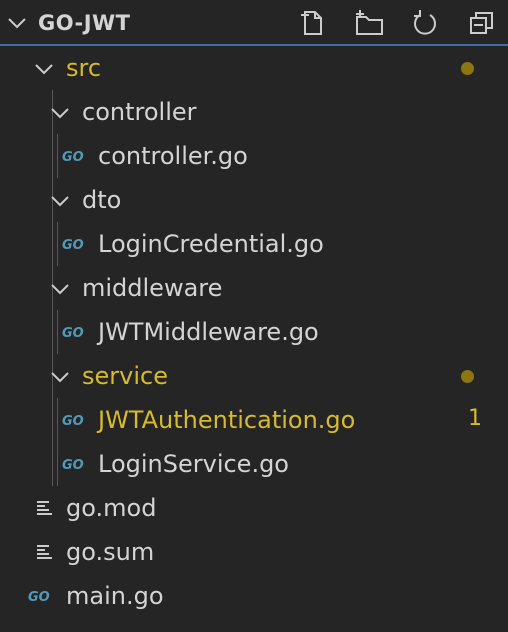 The image size is (508, 632). What do you see at coordinates (139, 112) in the screenshot?
I see `folder-label: controller` at bounding box center [139, 112].